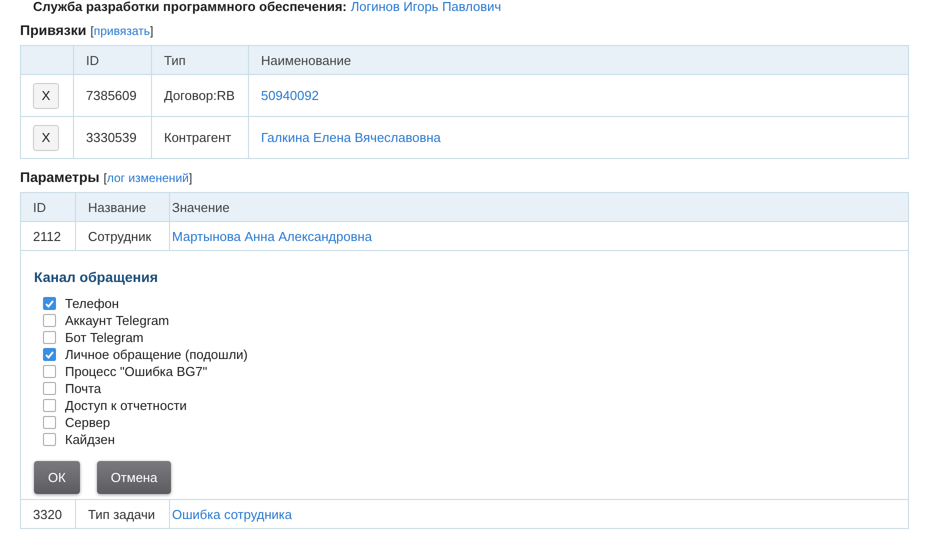 Image resolution: width=934 pixels, height=545 pixels. I want to click on name-link: Галкина Елена Вячеславовна, so click(351, 137).